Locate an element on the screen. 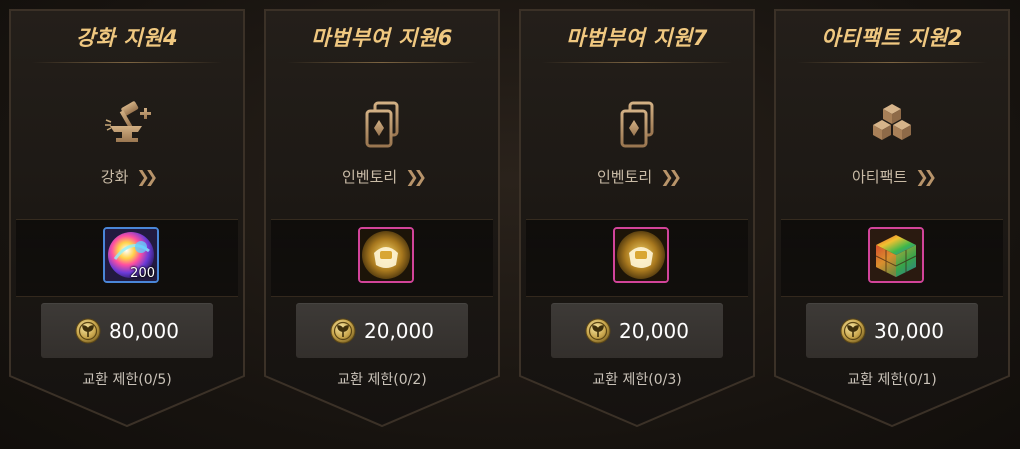  exchange-limit: 교환 제한(0/1) is located at coordinates (892, 380).